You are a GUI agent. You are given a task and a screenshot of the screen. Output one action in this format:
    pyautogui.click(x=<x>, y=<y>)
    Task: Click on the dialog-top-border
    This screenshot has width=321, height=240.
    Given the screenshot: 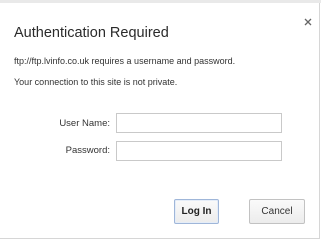 What is the action you would take?
    pyautogui.click(x=160, y=1)
    